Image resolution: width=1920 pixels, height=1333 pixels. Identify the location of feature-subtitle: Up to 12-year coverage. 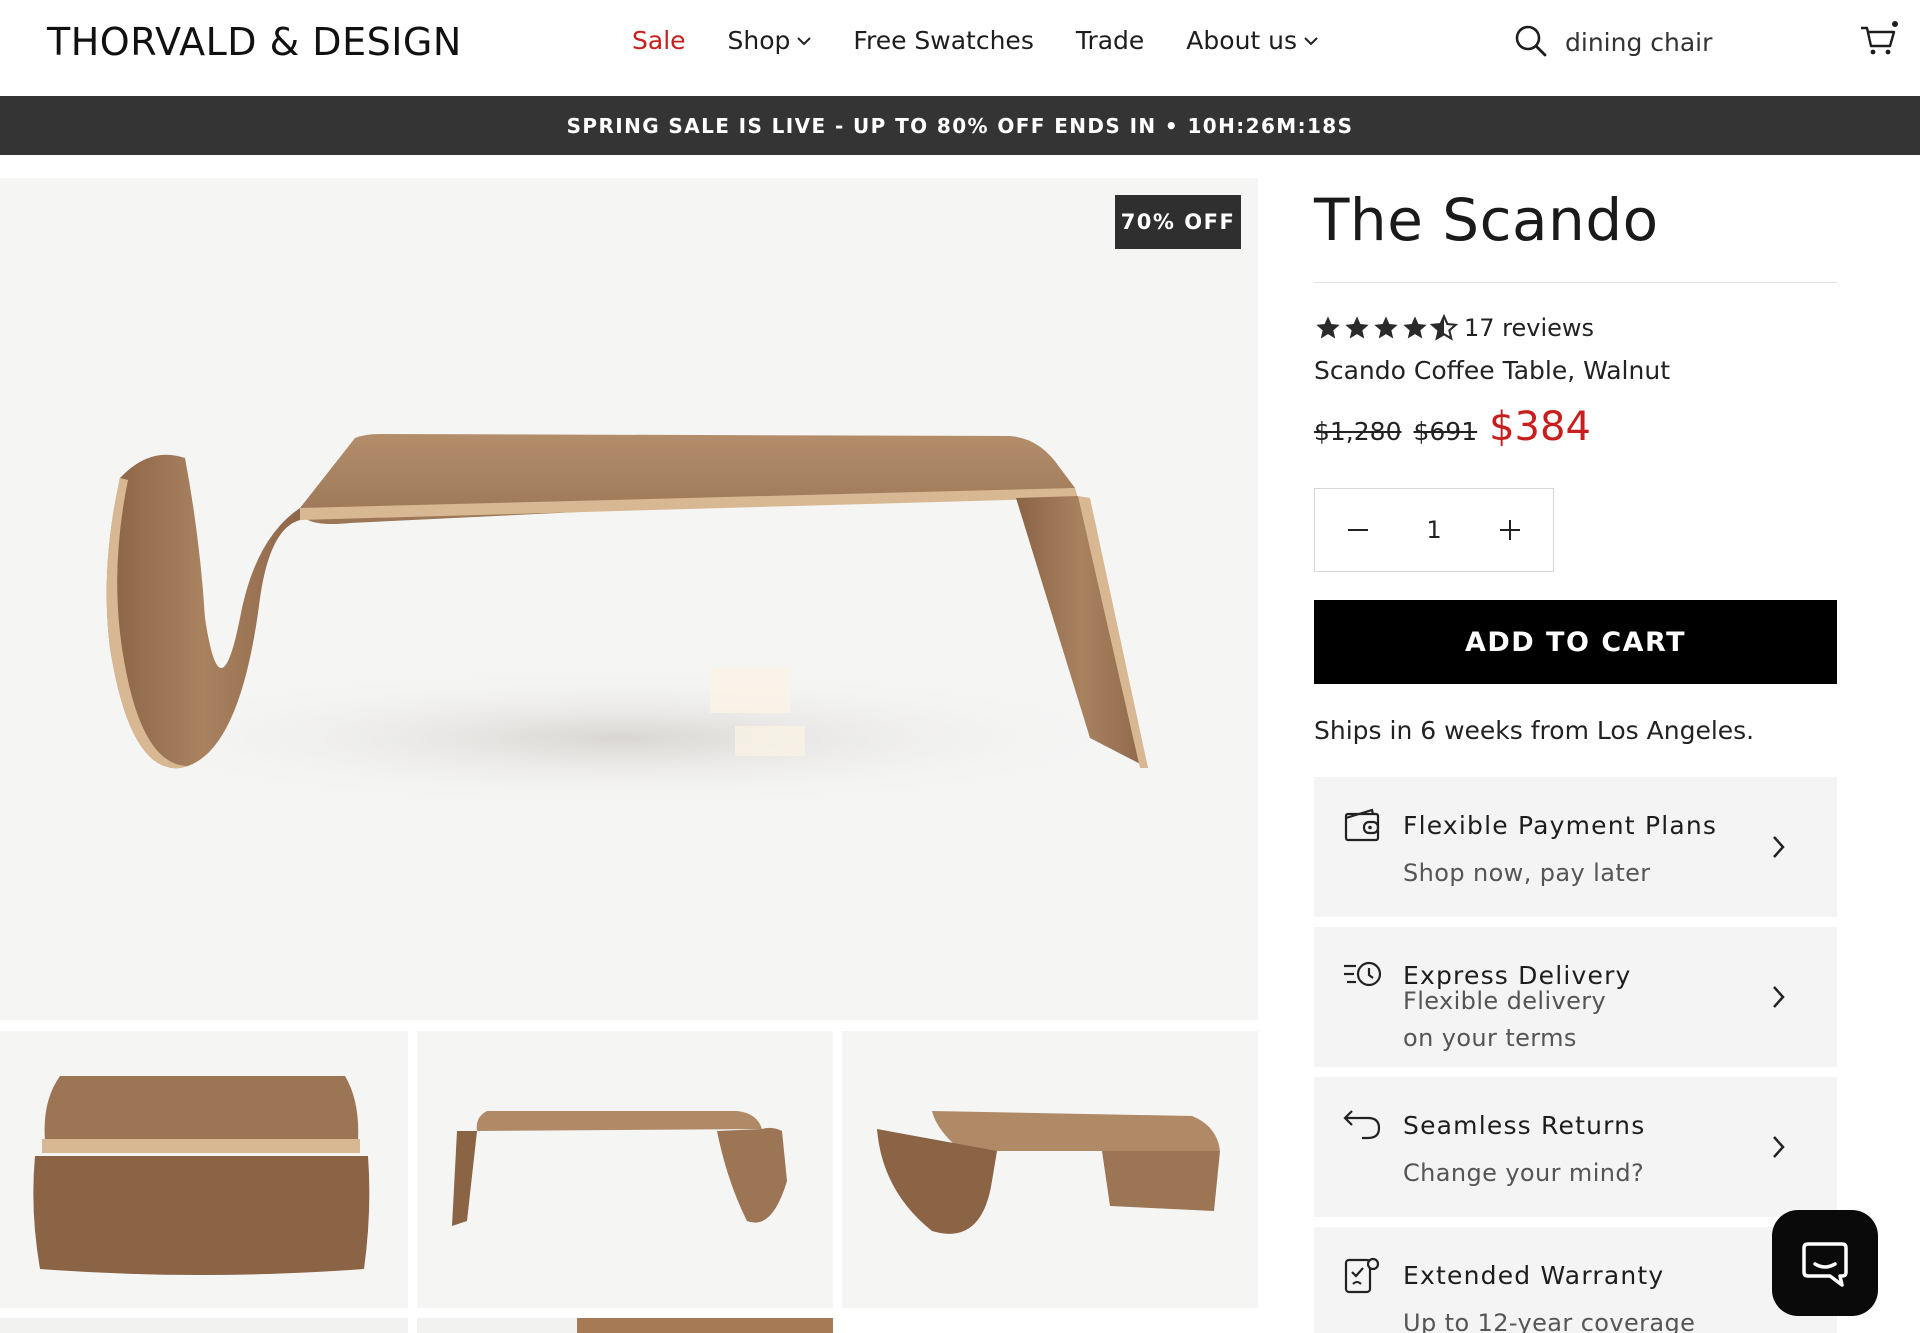
(1549, 1321).